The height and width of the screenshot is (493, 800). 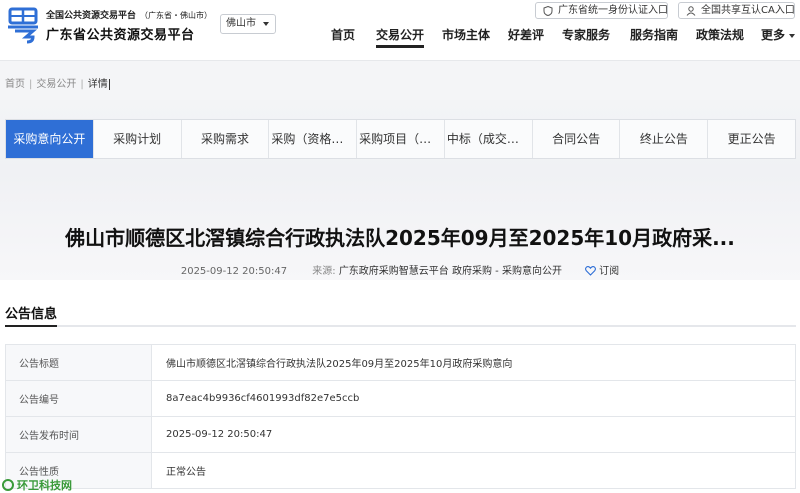 I want to click on nav-expert-service: 专家服务, so click(x=586, y=37).